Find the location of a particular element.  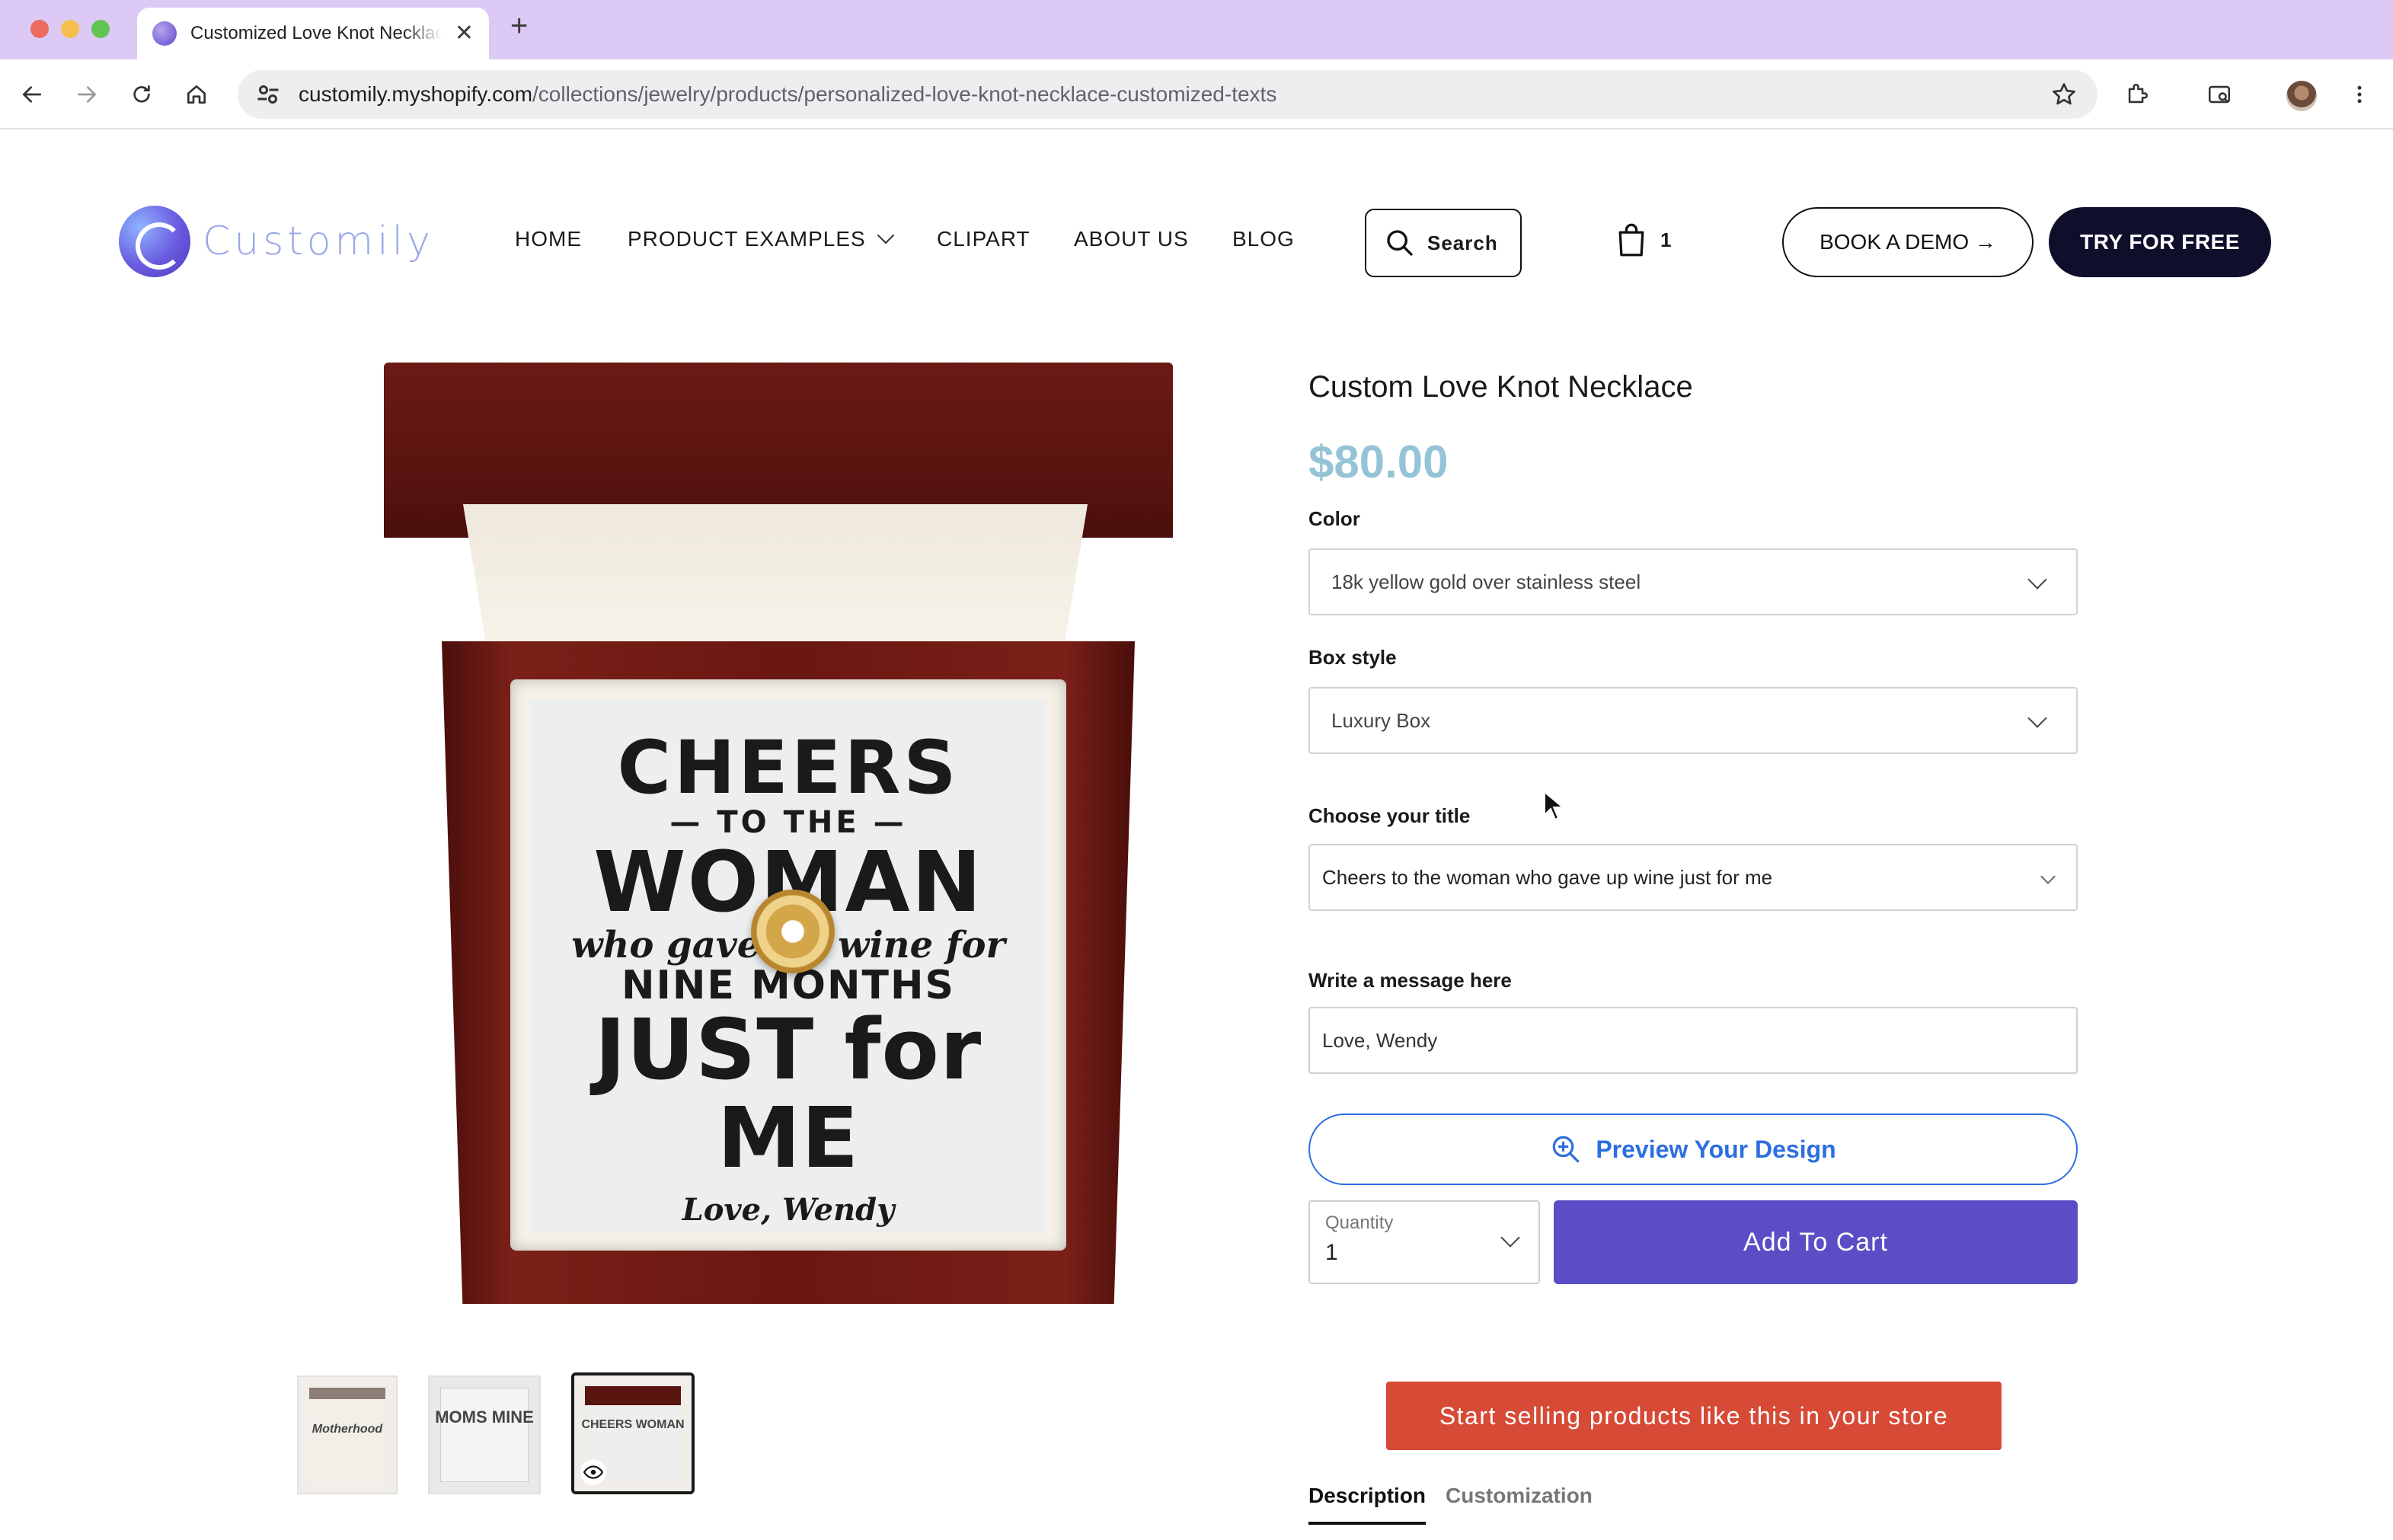

card-line-7: Love, Wendy is located at coordinates (788, 1210).